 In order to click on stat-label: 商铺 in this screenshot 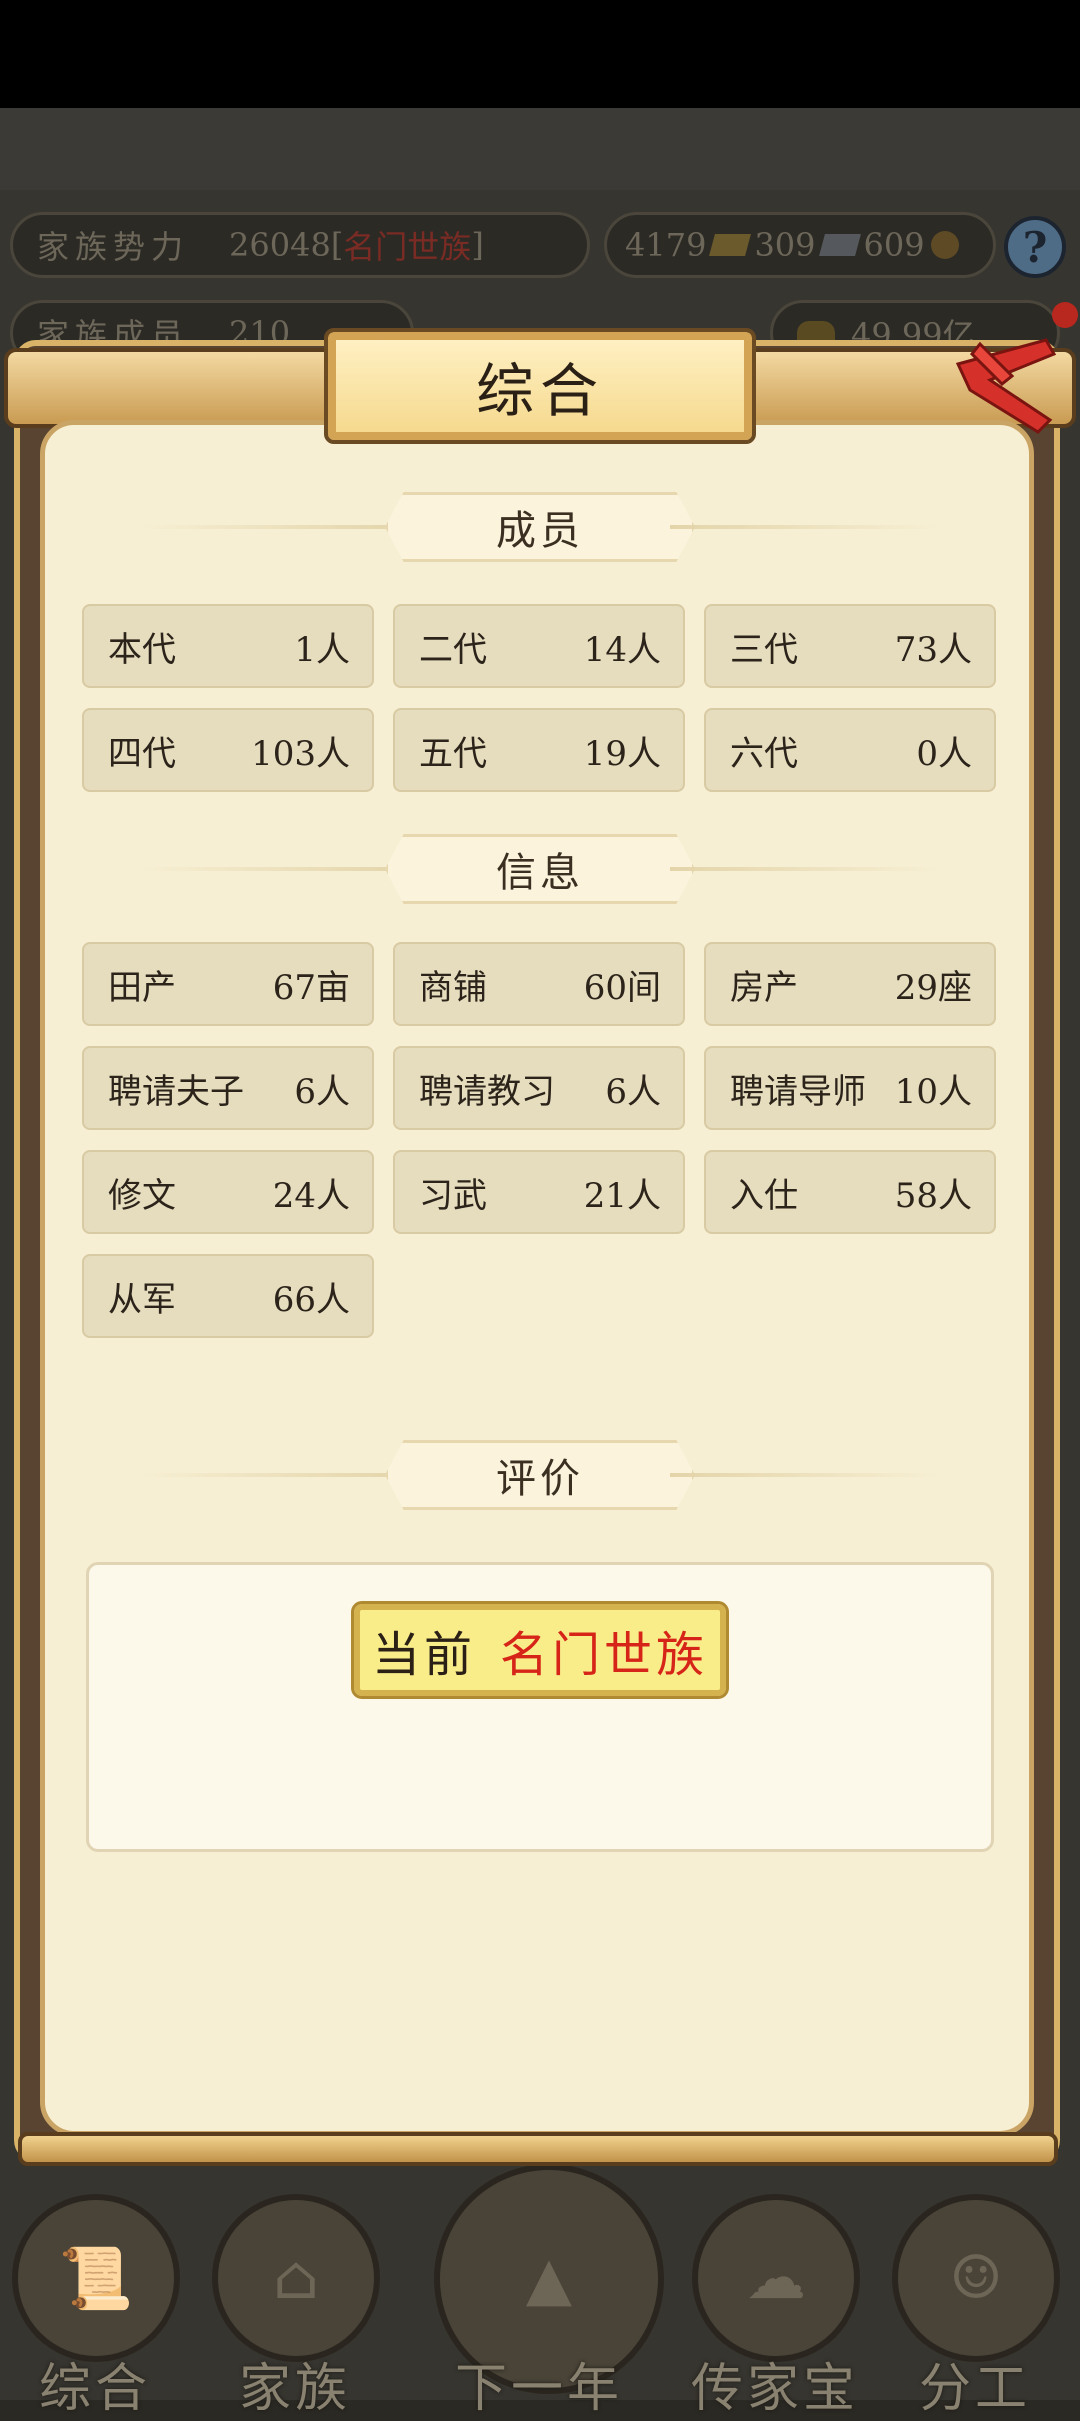, I will do `click(453, 987)`.